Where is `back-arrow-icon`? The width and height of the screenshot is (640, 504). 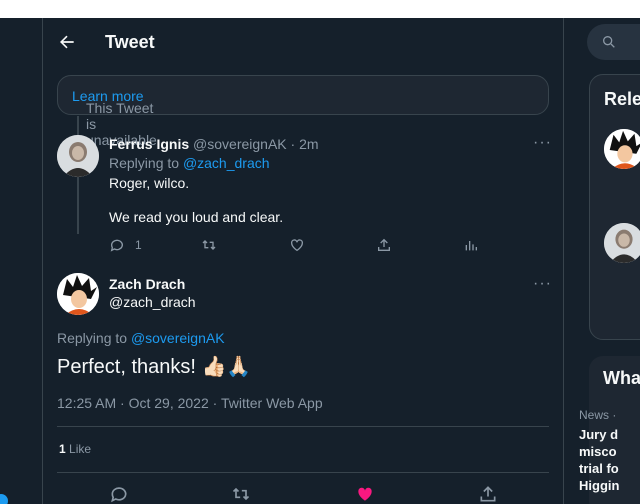 back-arrow-icon is located at coordinates (67, 42).